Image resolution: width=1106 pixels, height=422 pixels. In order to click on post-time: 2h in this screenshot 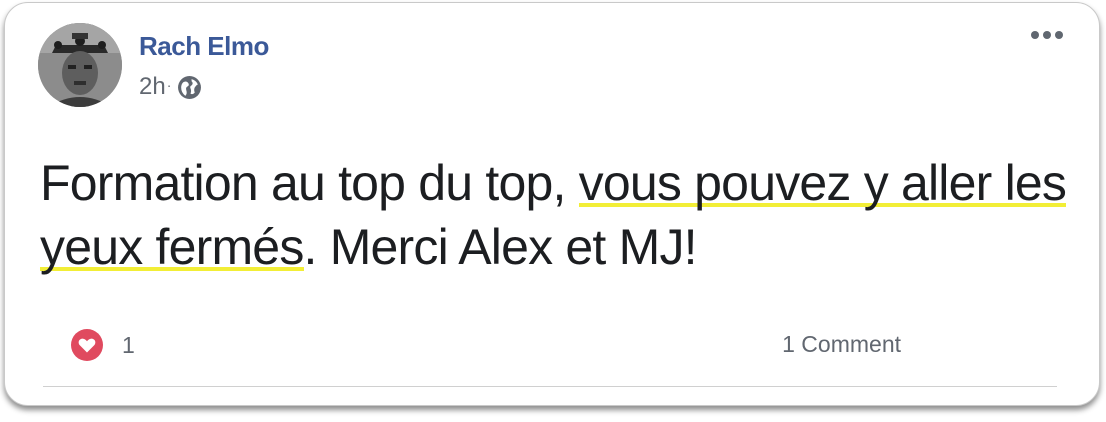, I will do `click(152, 87)`.